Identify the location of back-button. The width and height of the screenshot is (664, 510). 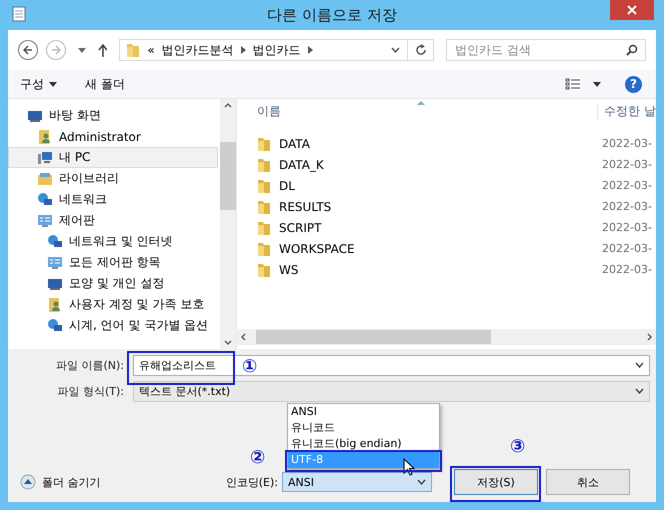
(28, 50).